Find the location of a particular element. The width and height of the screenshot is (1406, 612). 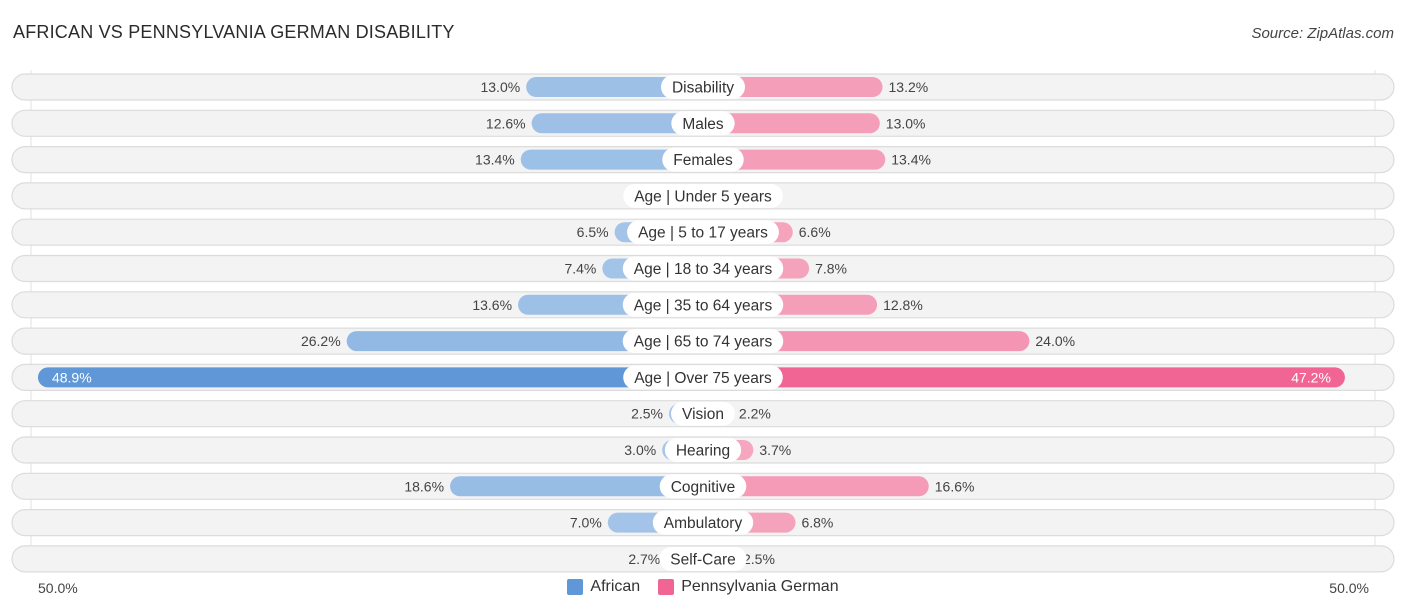

category-label: Cognitive is located at coordinates (703, 487).